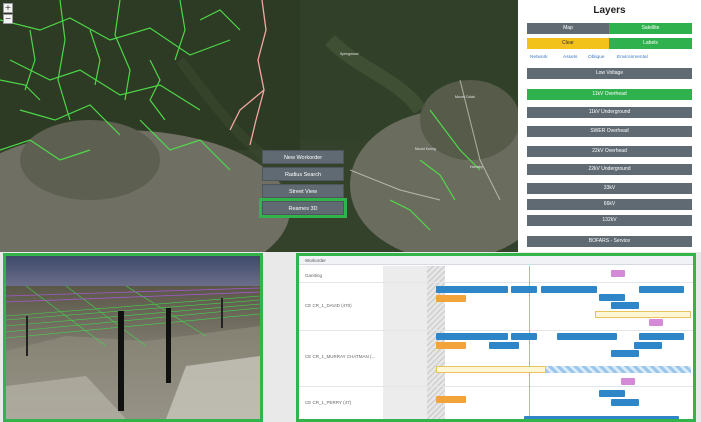 The height and width of the screenshot is (422, 701). What do you see at coordinates (609, 204) in the screenshot?
I see `layer-66kv: 66kV` at bounding box center [609, 204].